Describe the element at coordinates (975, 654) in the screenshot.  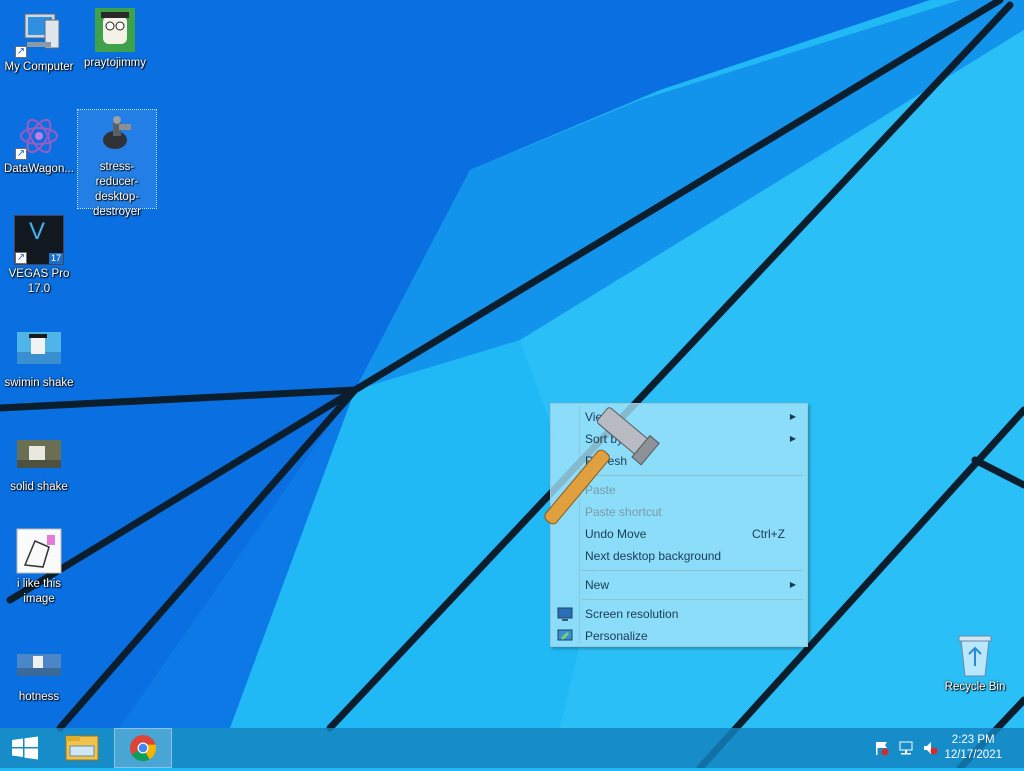
I see `recycle-bin-icon` at that location.